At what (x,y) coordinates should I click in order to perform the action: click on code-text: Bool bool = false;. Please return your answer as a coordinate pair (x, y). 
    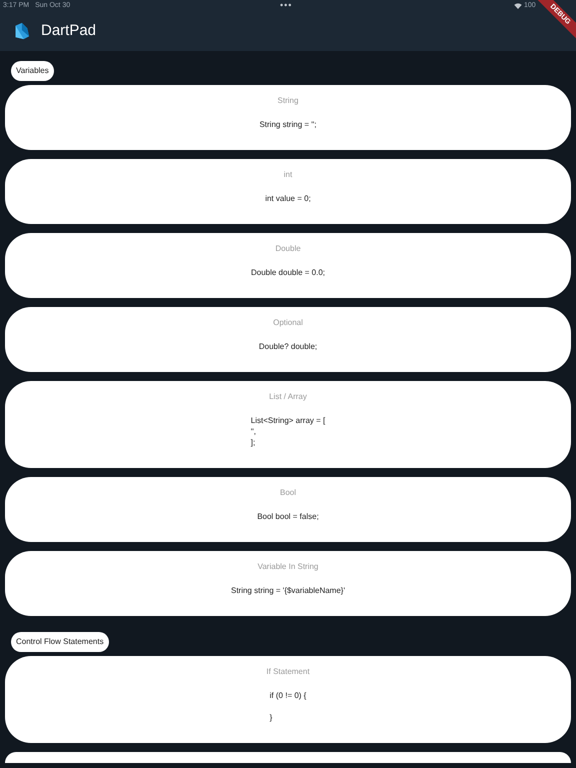
    Looking at the image, I should click on (288, 516).